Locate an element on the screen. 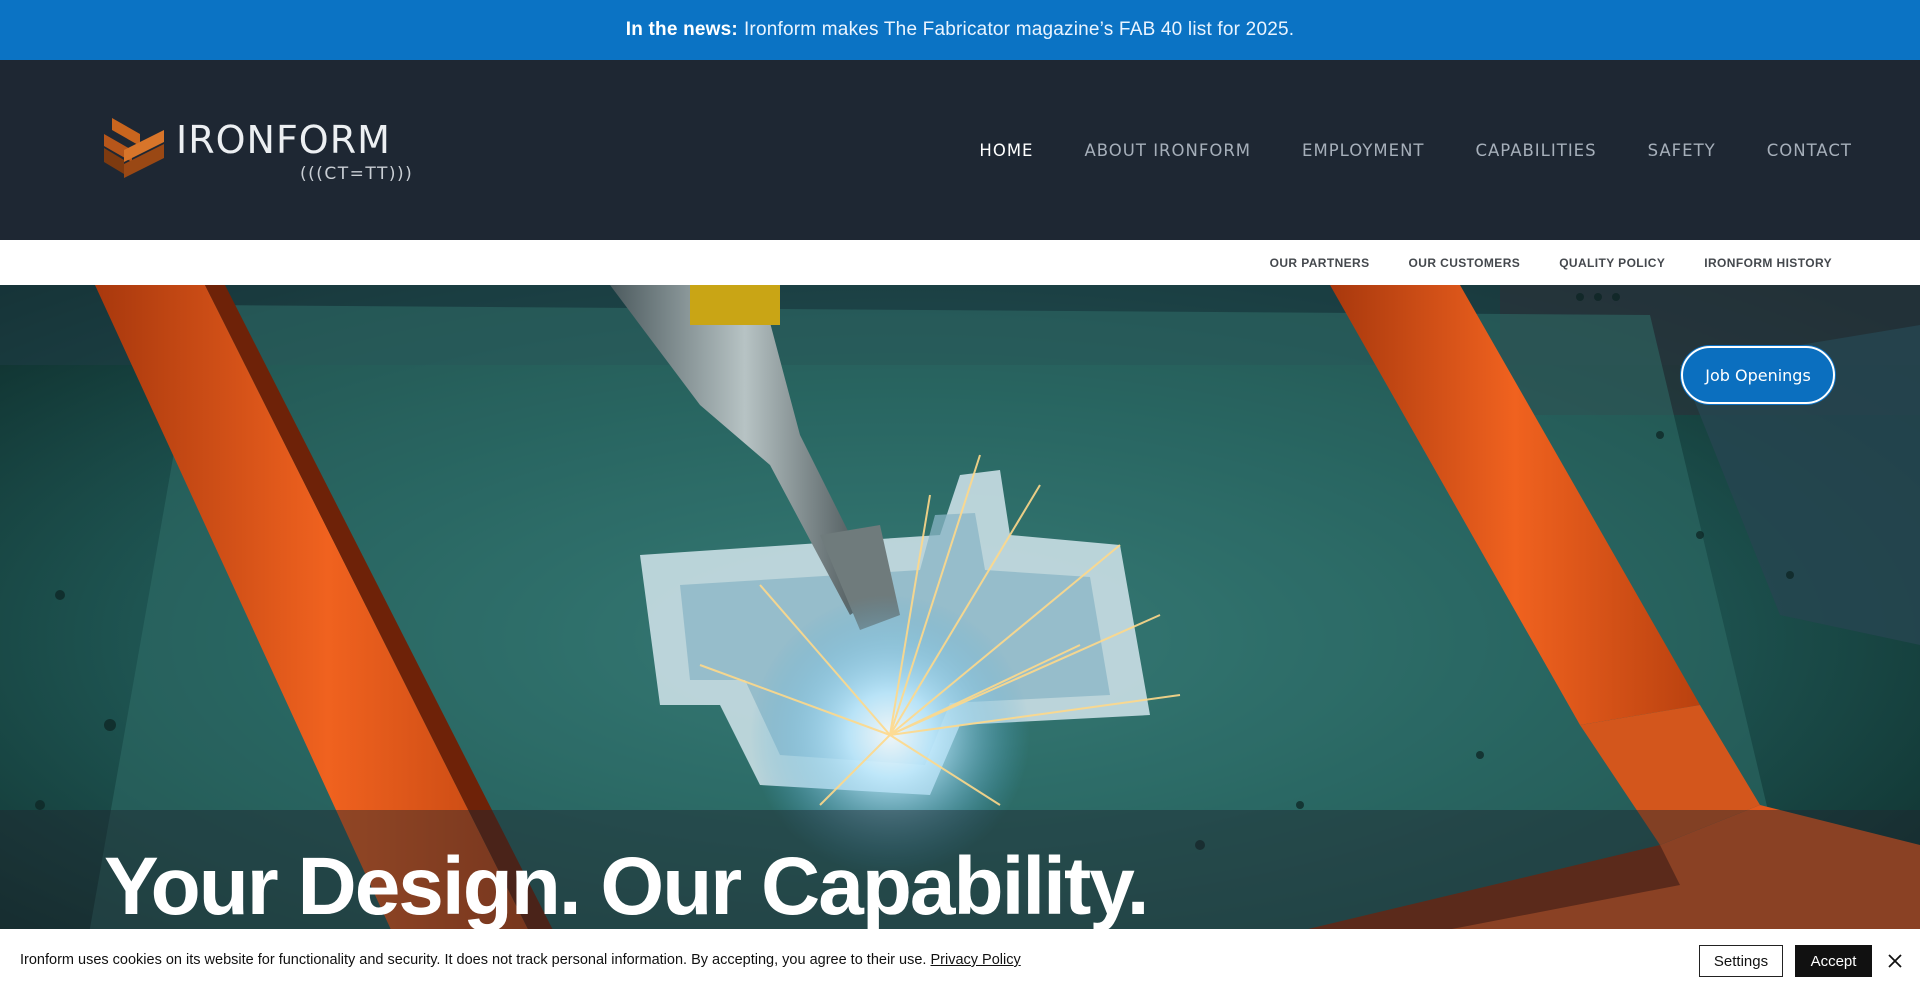 The height and width of the screenshot is (993, 1920). logo-tagline: (((CT=TT))) is located at coordinates (357, 174).